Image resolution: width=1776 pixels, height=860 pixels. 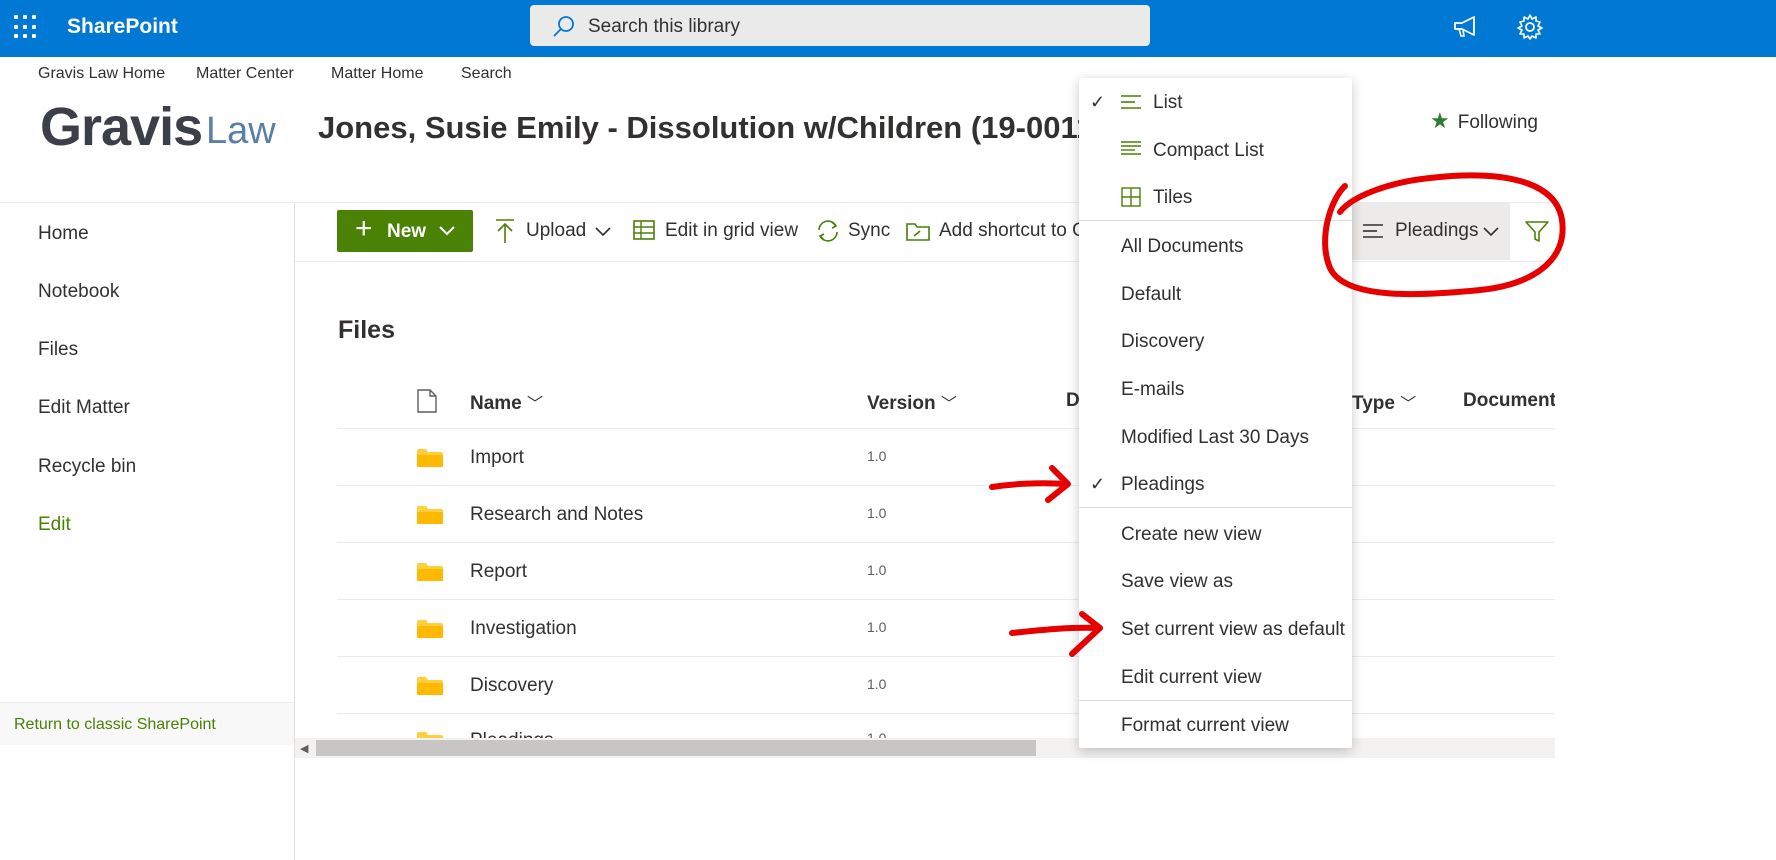 What do you see at coordinates (1131, 197) in the screenshot?
I see `tiles-icon` at bounding box center [1131, 197].